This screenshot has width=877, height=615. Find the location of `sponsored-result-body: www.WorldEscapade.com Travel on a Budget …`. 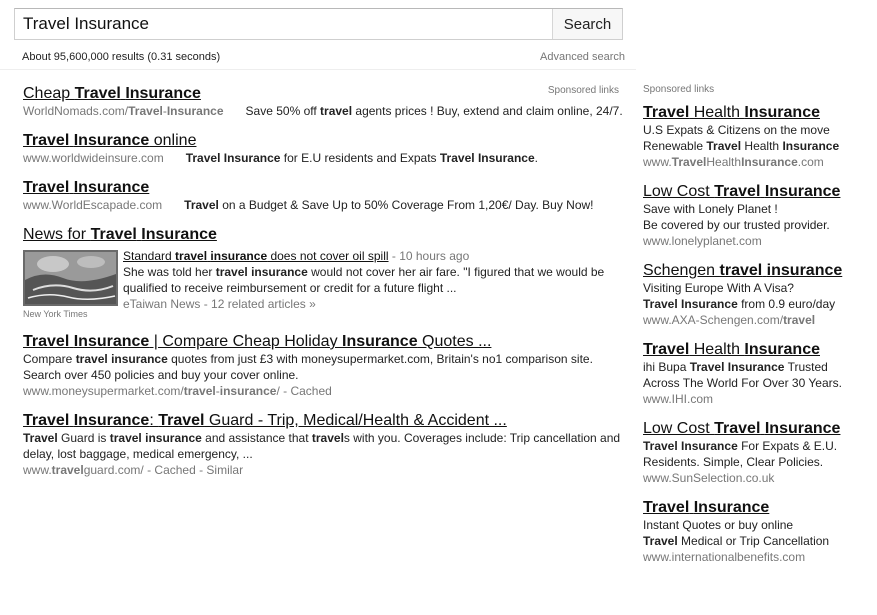

sponsored-result-body: www.WorldEscapade.com Travel on a Budget … is located at coordinates (323, 205).